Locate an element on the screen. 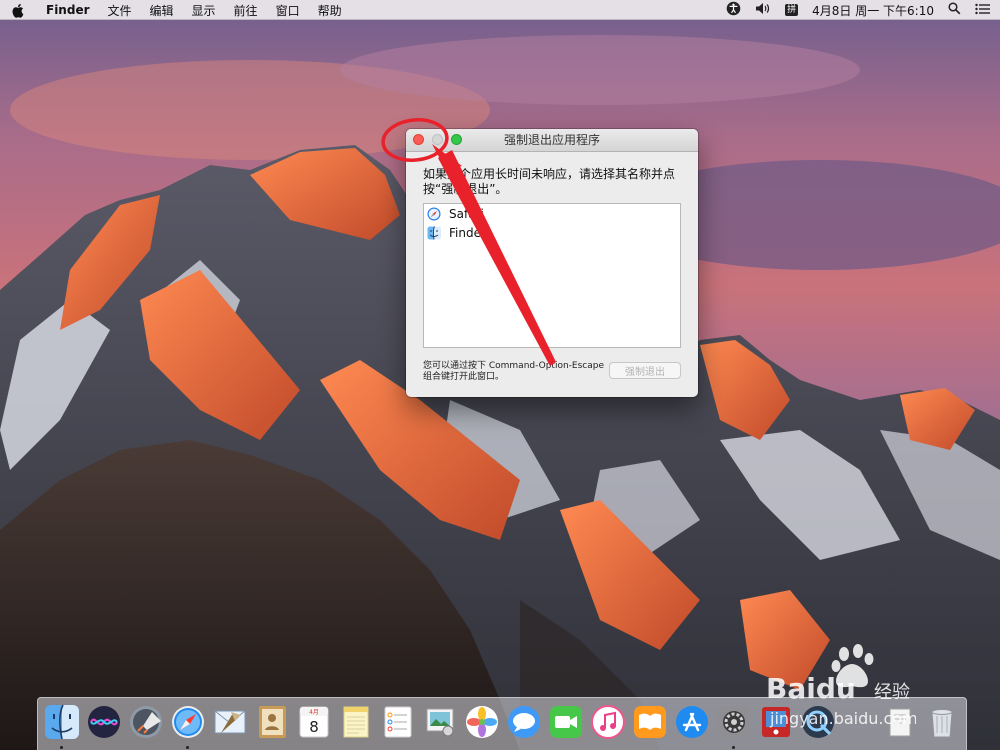 The image size is (1000, 750). watermark-brand-cn: 经验 is located at coordinates (892, 692).